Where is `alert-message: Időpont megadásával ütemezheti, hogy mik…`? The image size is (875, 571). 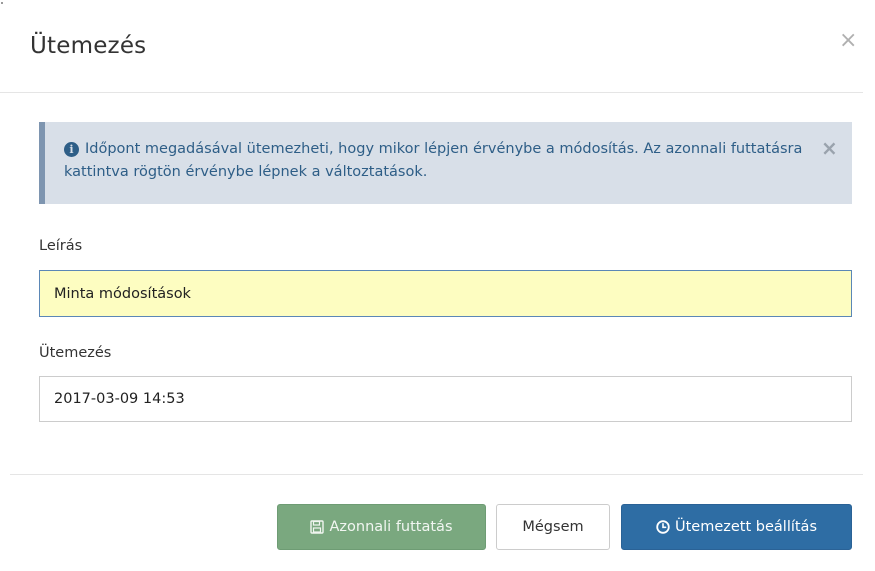 alert-message: Időpont megadásával ütemezheti, hogy mik… is located at coordinates (433, 160).